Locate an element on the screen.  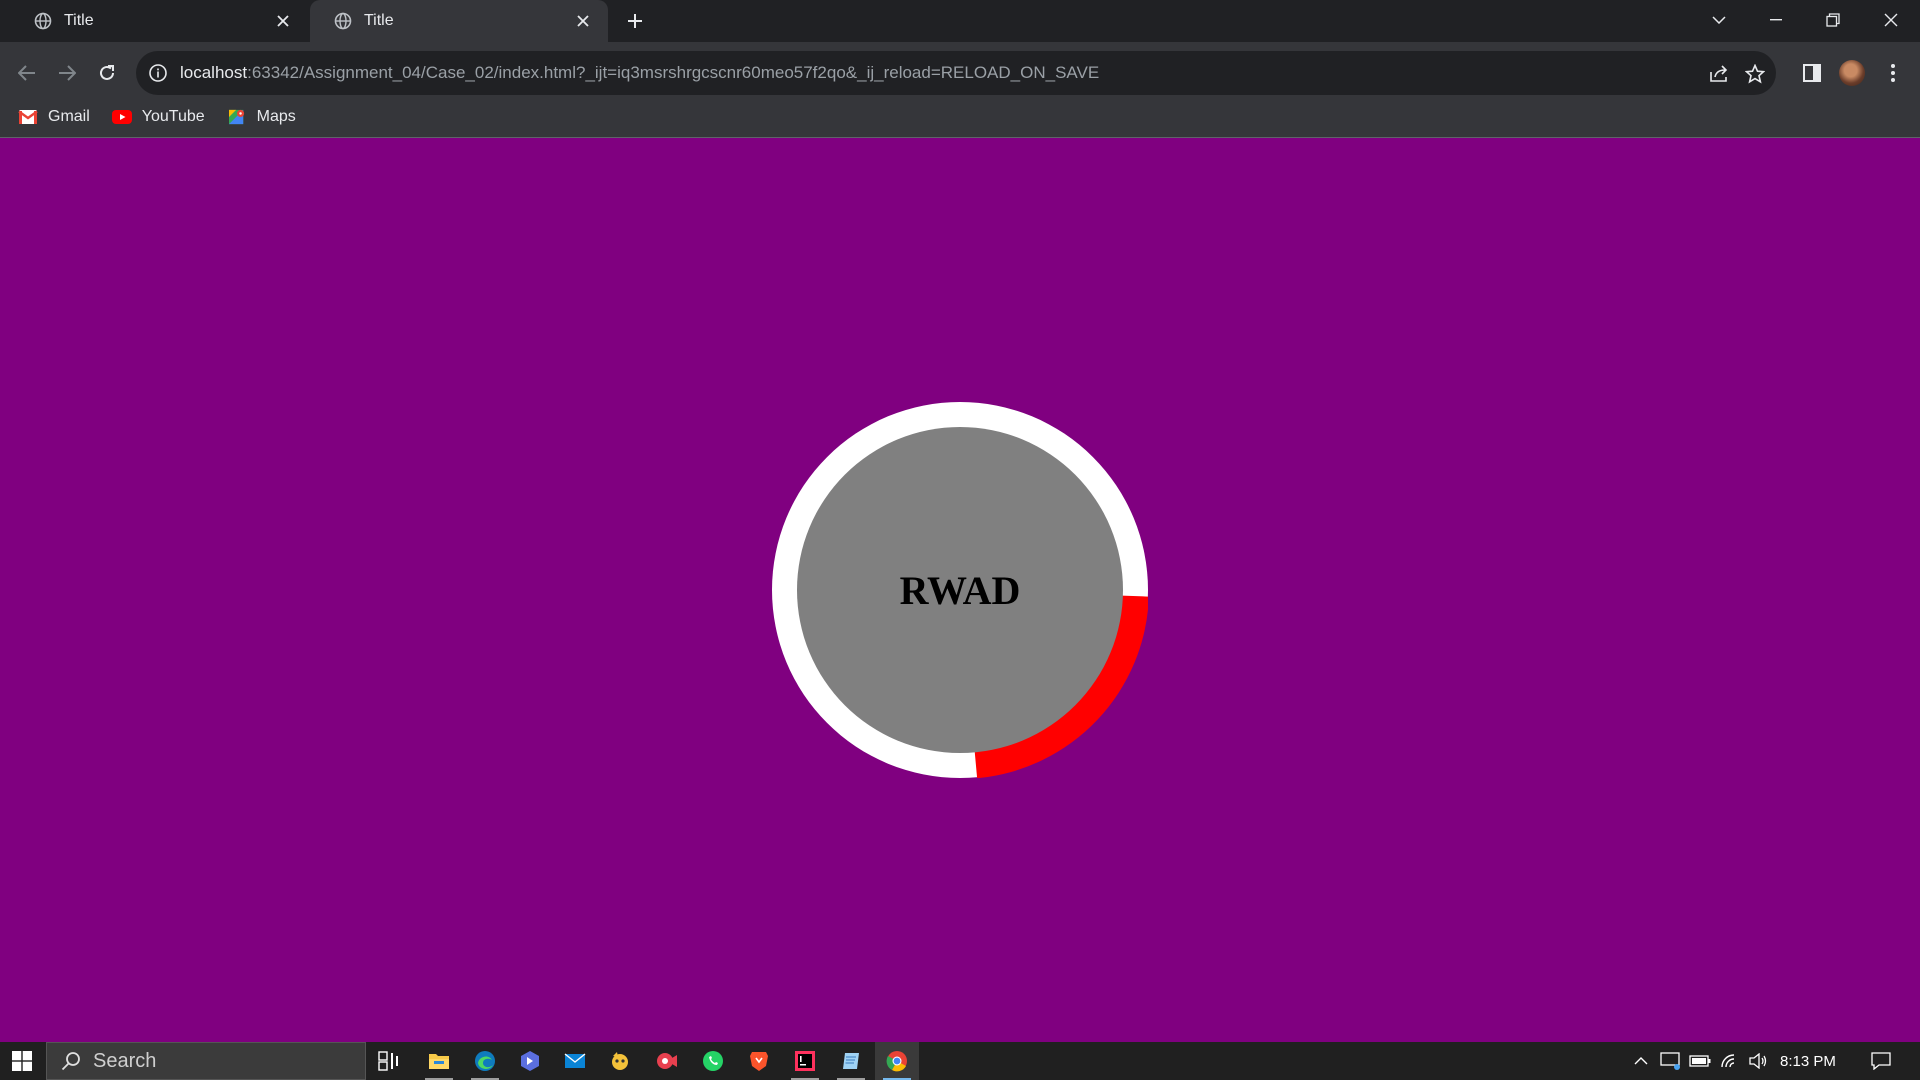
windows-taskbar: Search 8:13 PM is located at coordinates (960, 1061).